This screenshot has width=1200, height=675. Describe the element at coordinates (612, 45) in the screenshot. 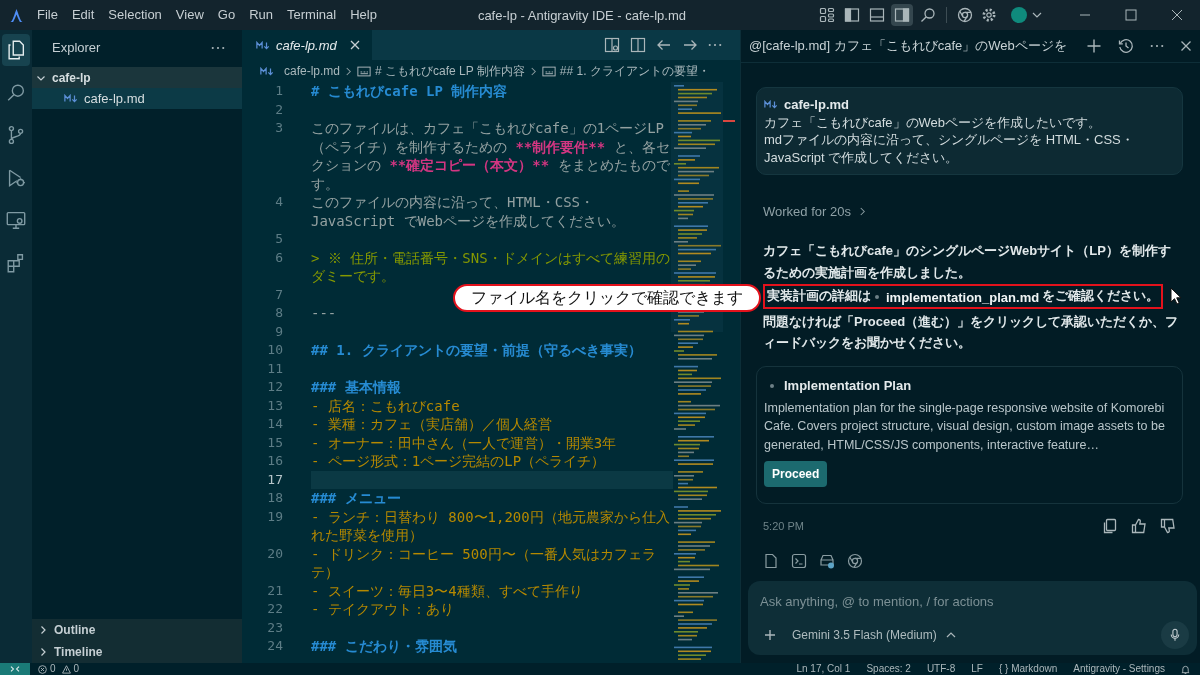

I see `preview-icon` at that location.